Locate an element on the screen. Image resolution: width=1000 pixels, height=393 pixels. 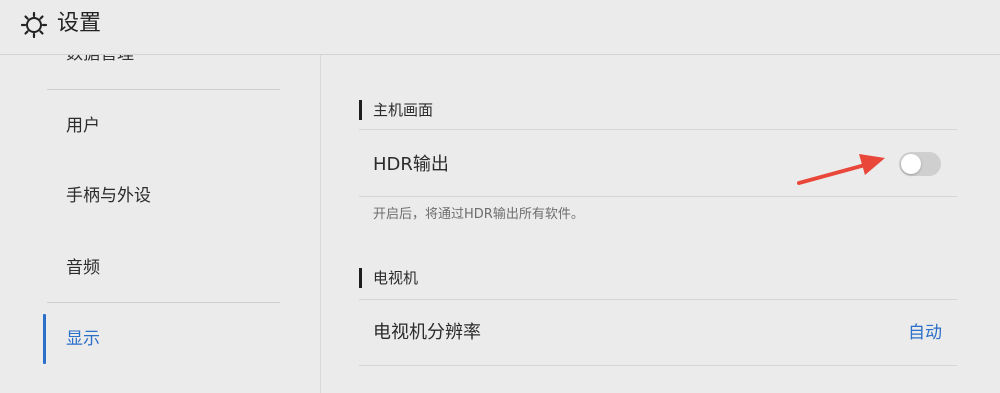
top-bar: 设置 is located at coordinates (500, 27).